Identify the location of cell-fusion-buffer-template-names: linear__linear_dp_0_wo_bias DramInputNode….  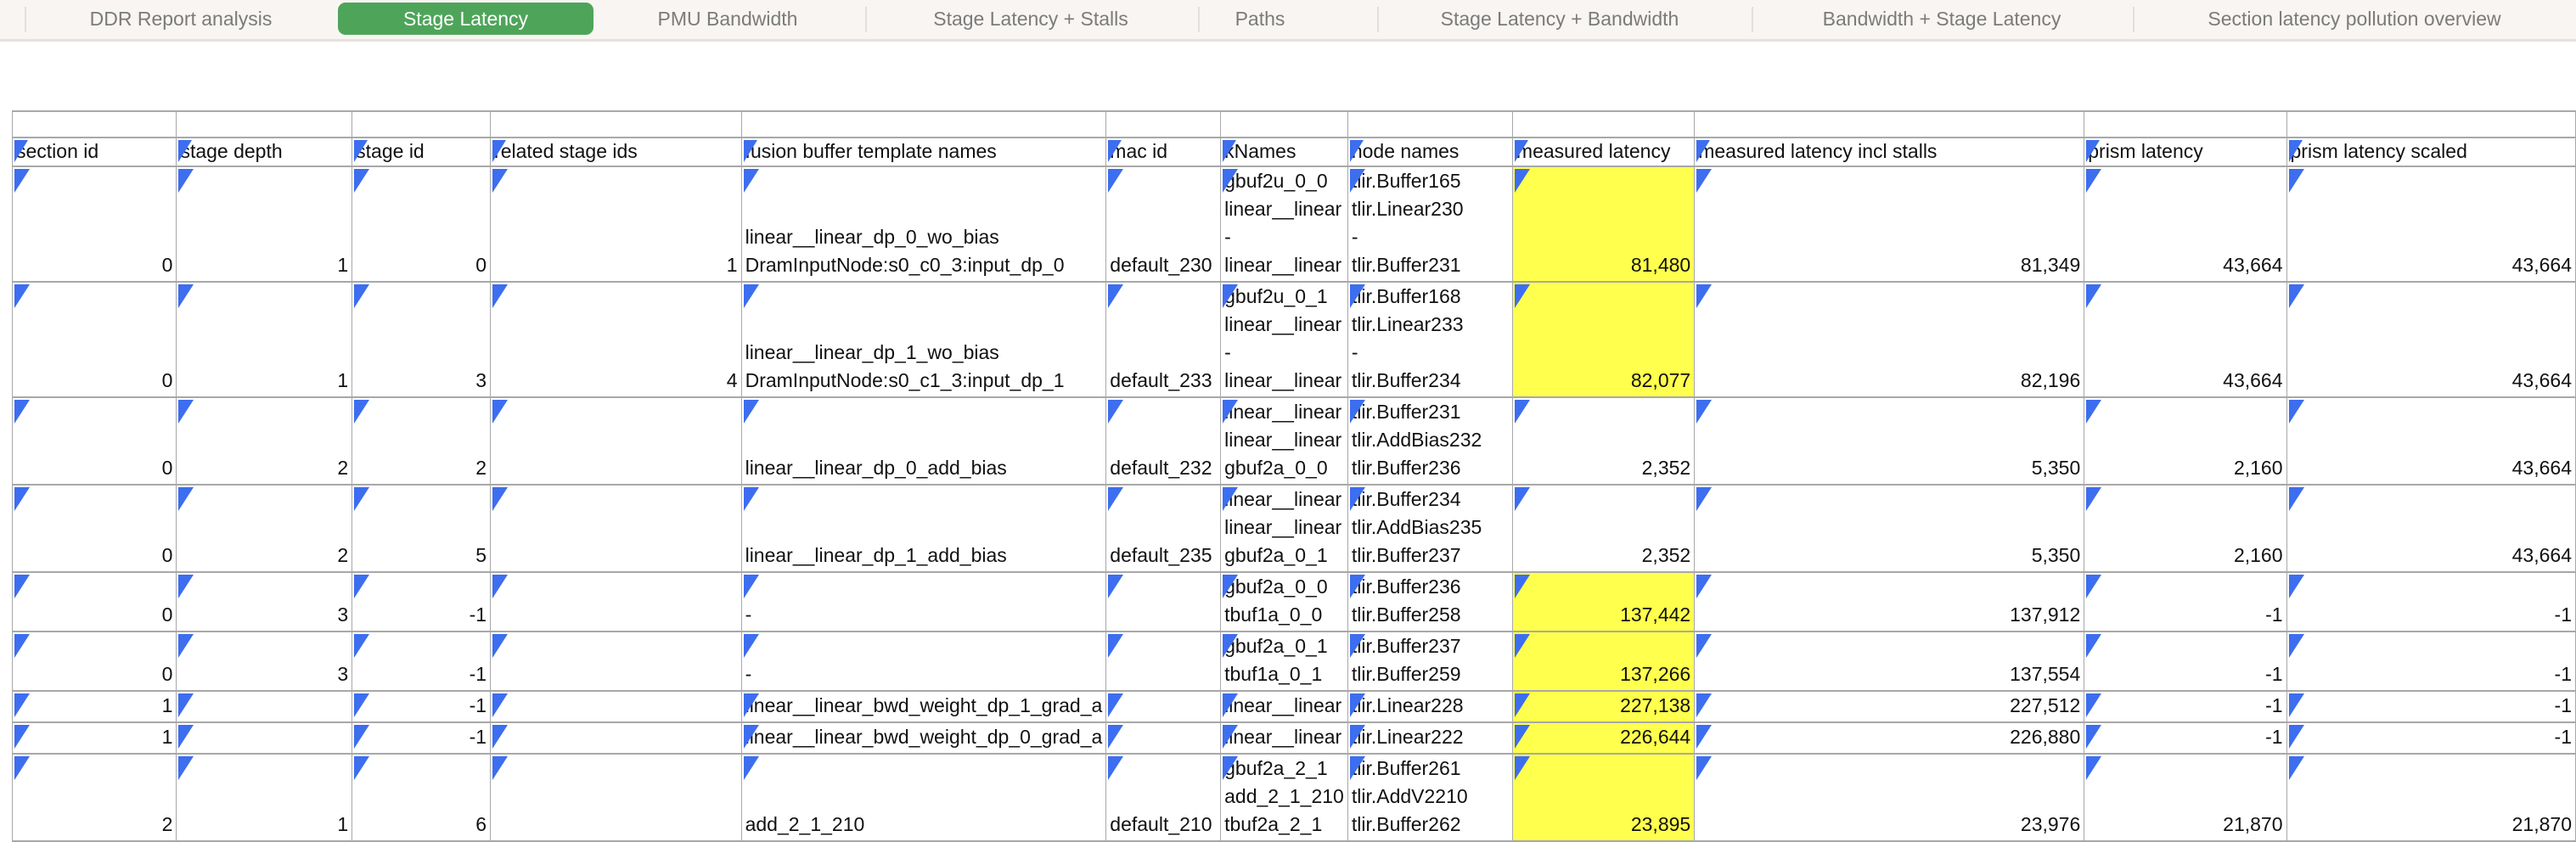
(923, 224).